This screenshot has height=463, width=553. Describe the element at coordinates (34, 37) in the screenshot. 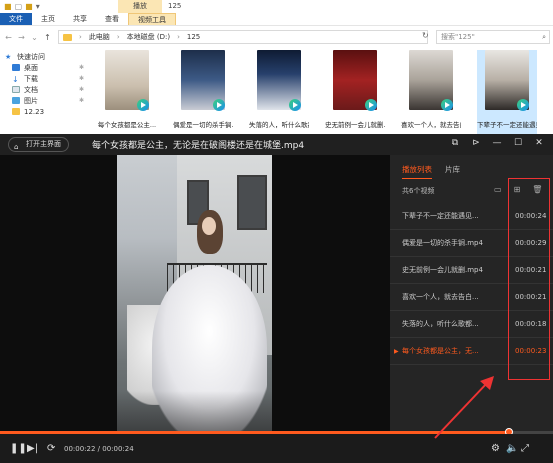

I see `recent-dropdown-icon: ⌄` at that location.